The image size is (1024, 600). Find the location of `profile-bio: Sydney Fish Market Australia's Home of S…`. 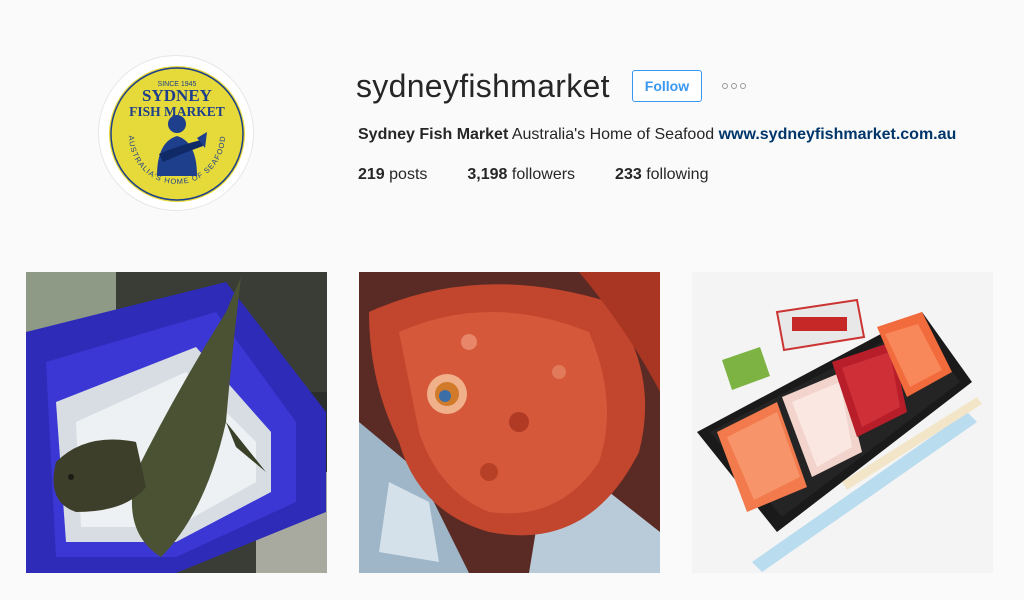

profile-bio: Sydney Fish Market Australia's Home of S… is located at coordinates (657, 135).